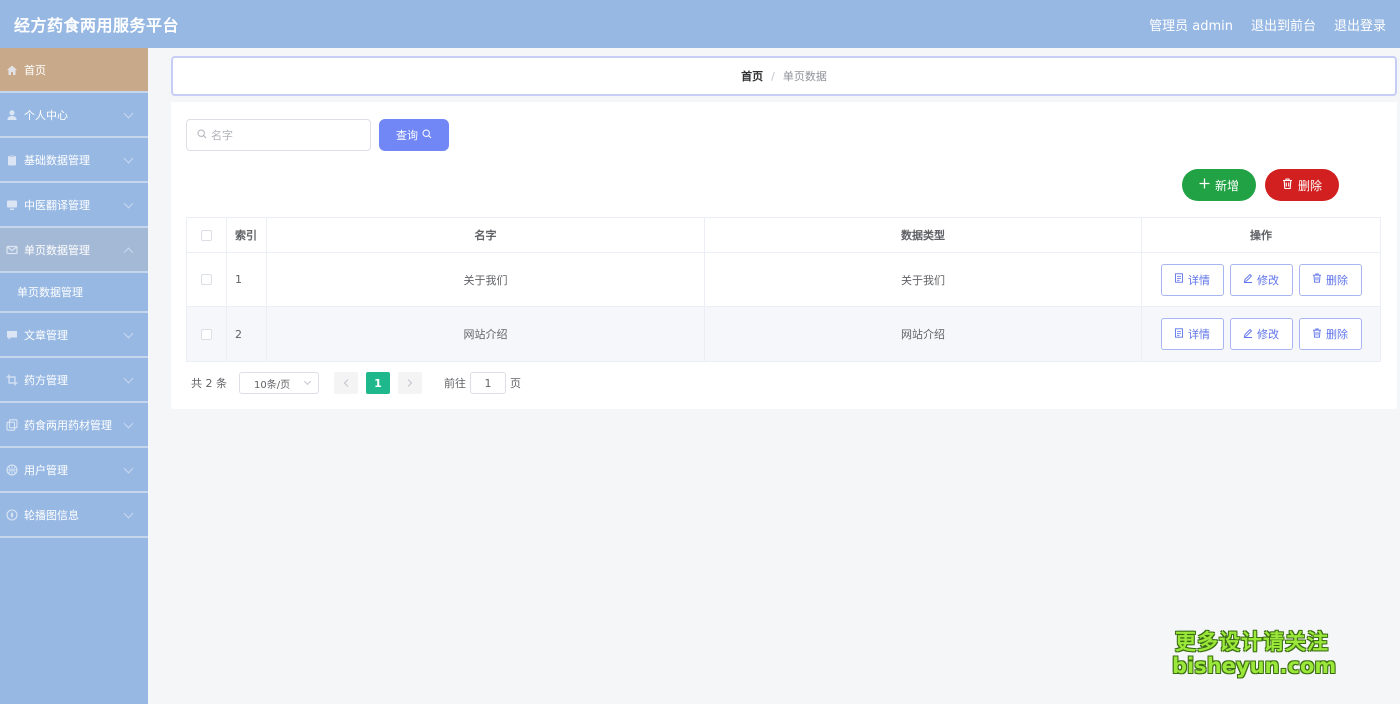 This screenshot has width=1400, height=704. I want to click on chat-icon, so click(12, 335).